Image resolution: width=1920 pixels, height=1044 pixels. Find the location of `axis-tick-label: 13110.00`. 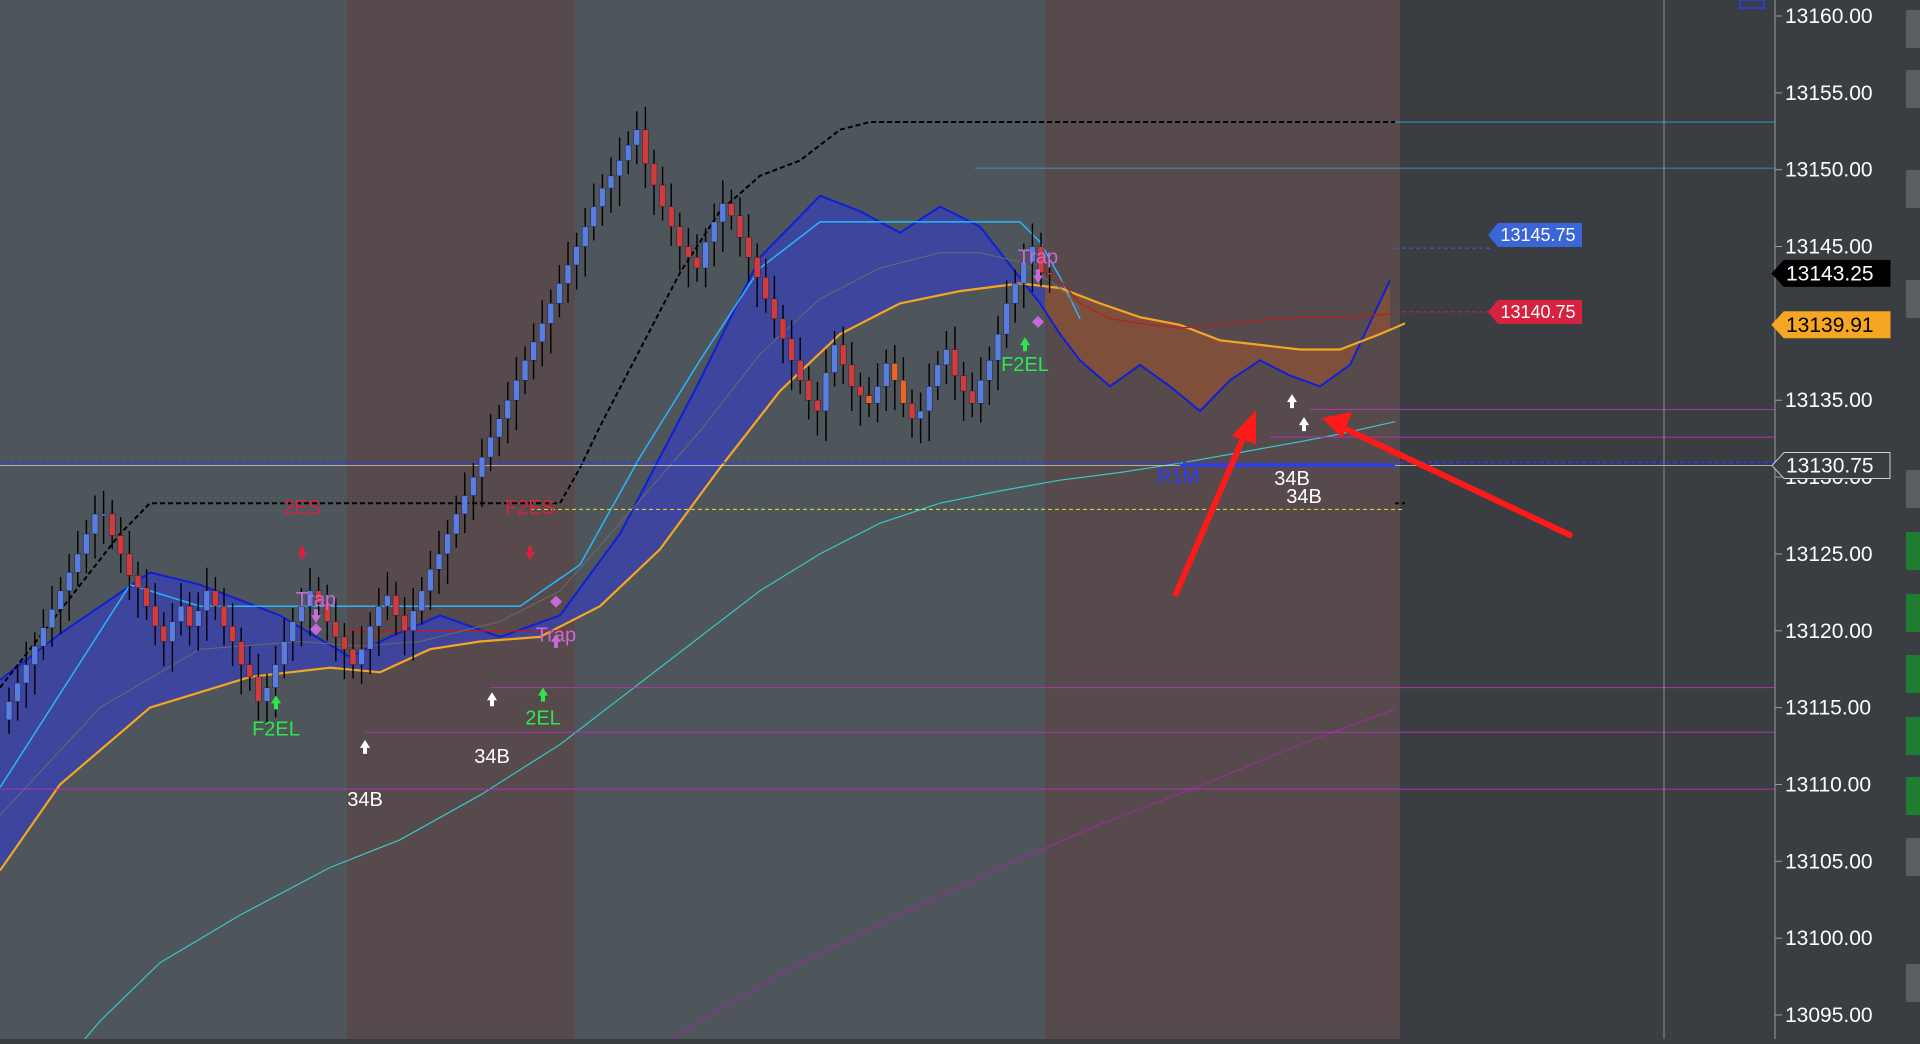

axis-tick-label: 13110.00 is located at coordinates (1828, 784).